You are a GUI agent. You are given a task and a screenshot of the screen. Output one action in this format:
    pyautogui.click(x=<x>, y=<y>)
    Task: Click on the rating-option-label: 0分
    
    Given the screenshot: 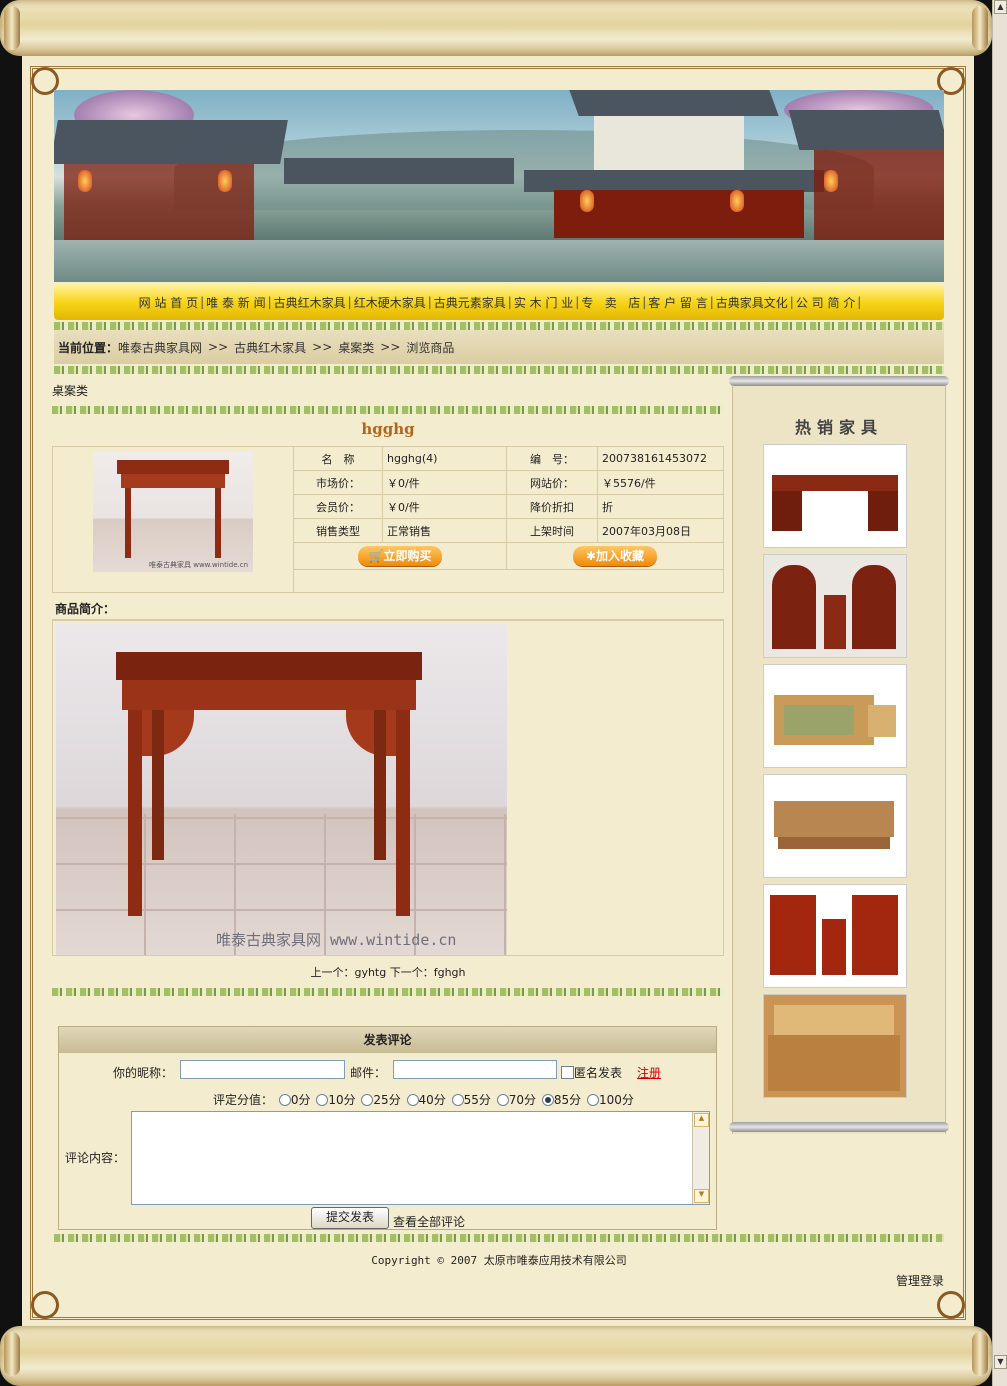 What is the action you would take?
    pyautogui.click(x=300, y=1100)
    